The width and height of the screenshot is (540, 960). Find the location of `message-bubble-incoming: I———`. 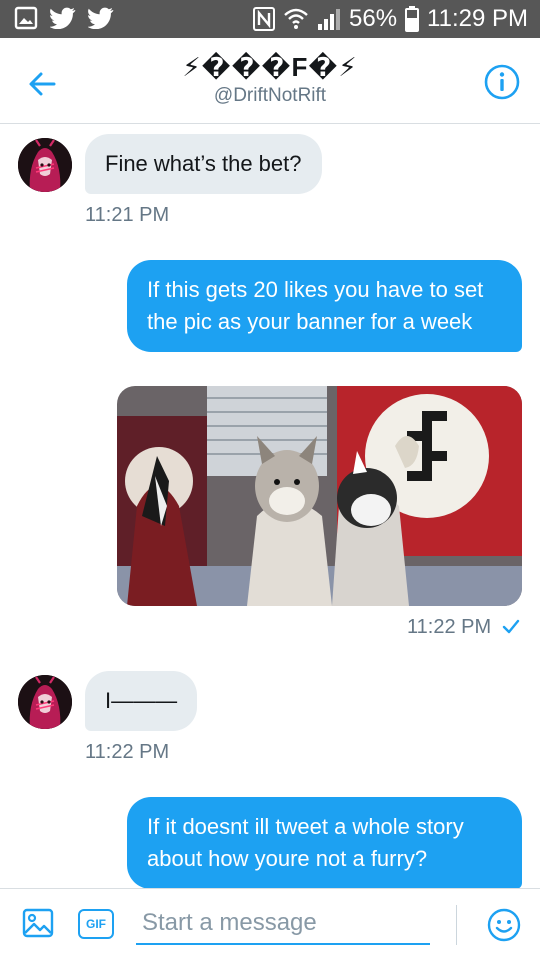

message-bubble-incoming: I——— is located at coordinates (141, 701).